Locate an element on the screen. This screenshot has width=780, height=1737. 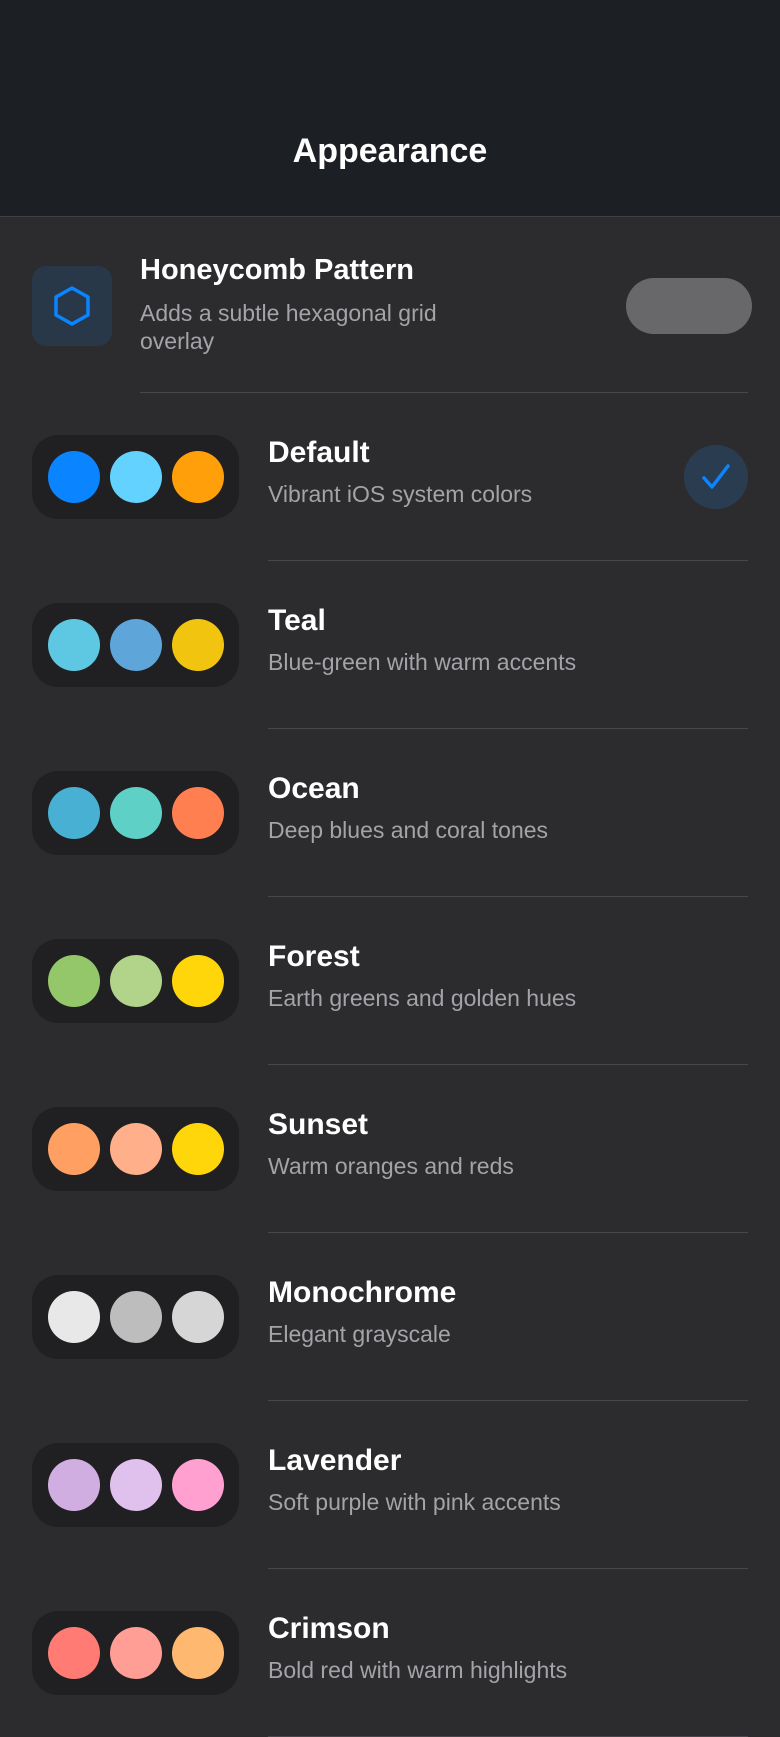
theme-name: Teal is located at coordinates (297, 620).